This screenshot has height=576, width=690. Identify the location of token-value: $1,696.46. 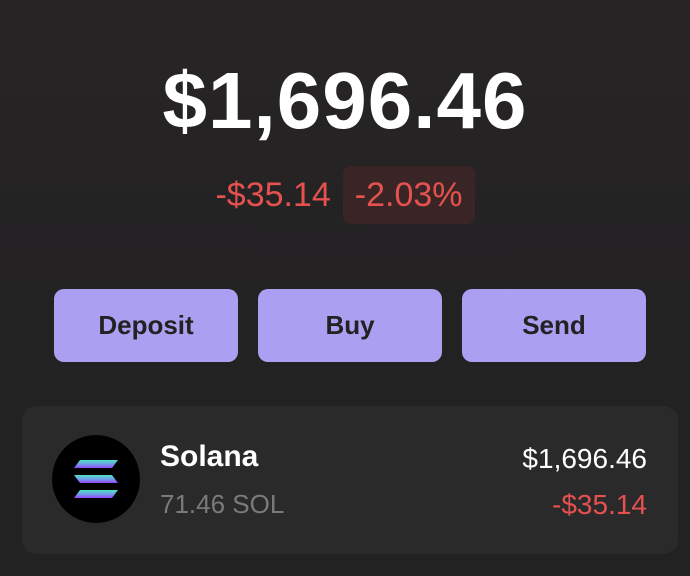
(584, 458).